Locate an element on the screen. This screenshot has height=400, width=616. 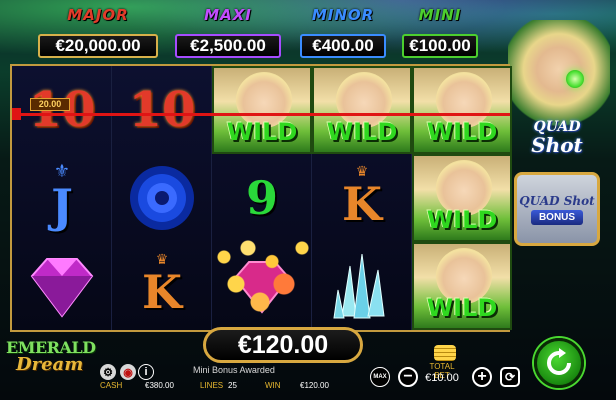
crystal-icon is located at coordinates (359, 286).